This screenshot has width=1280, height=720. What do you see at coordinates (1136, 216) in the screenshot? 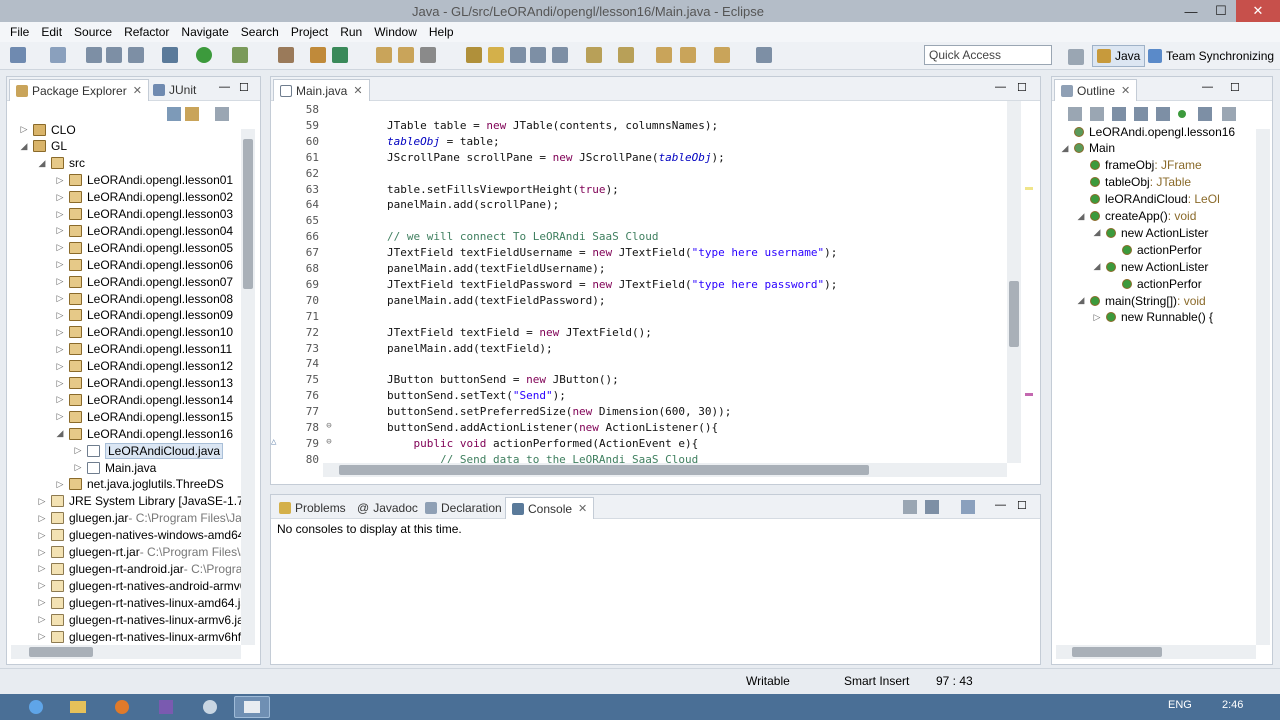
I see `outline-item: ◢ createApp() : void` at bounding box center [1136, 216].